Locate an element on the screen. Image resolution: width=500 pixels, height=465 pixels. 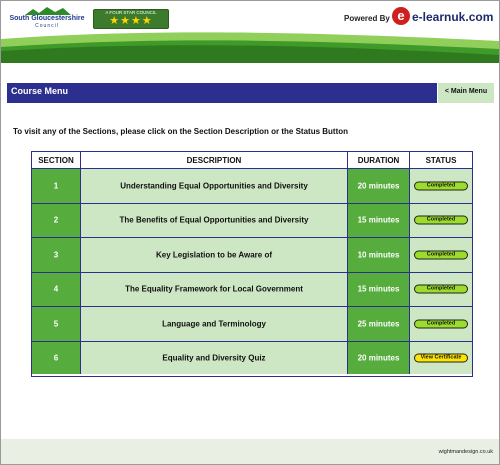
section-number: 3 is located at coordinates (56, 255).